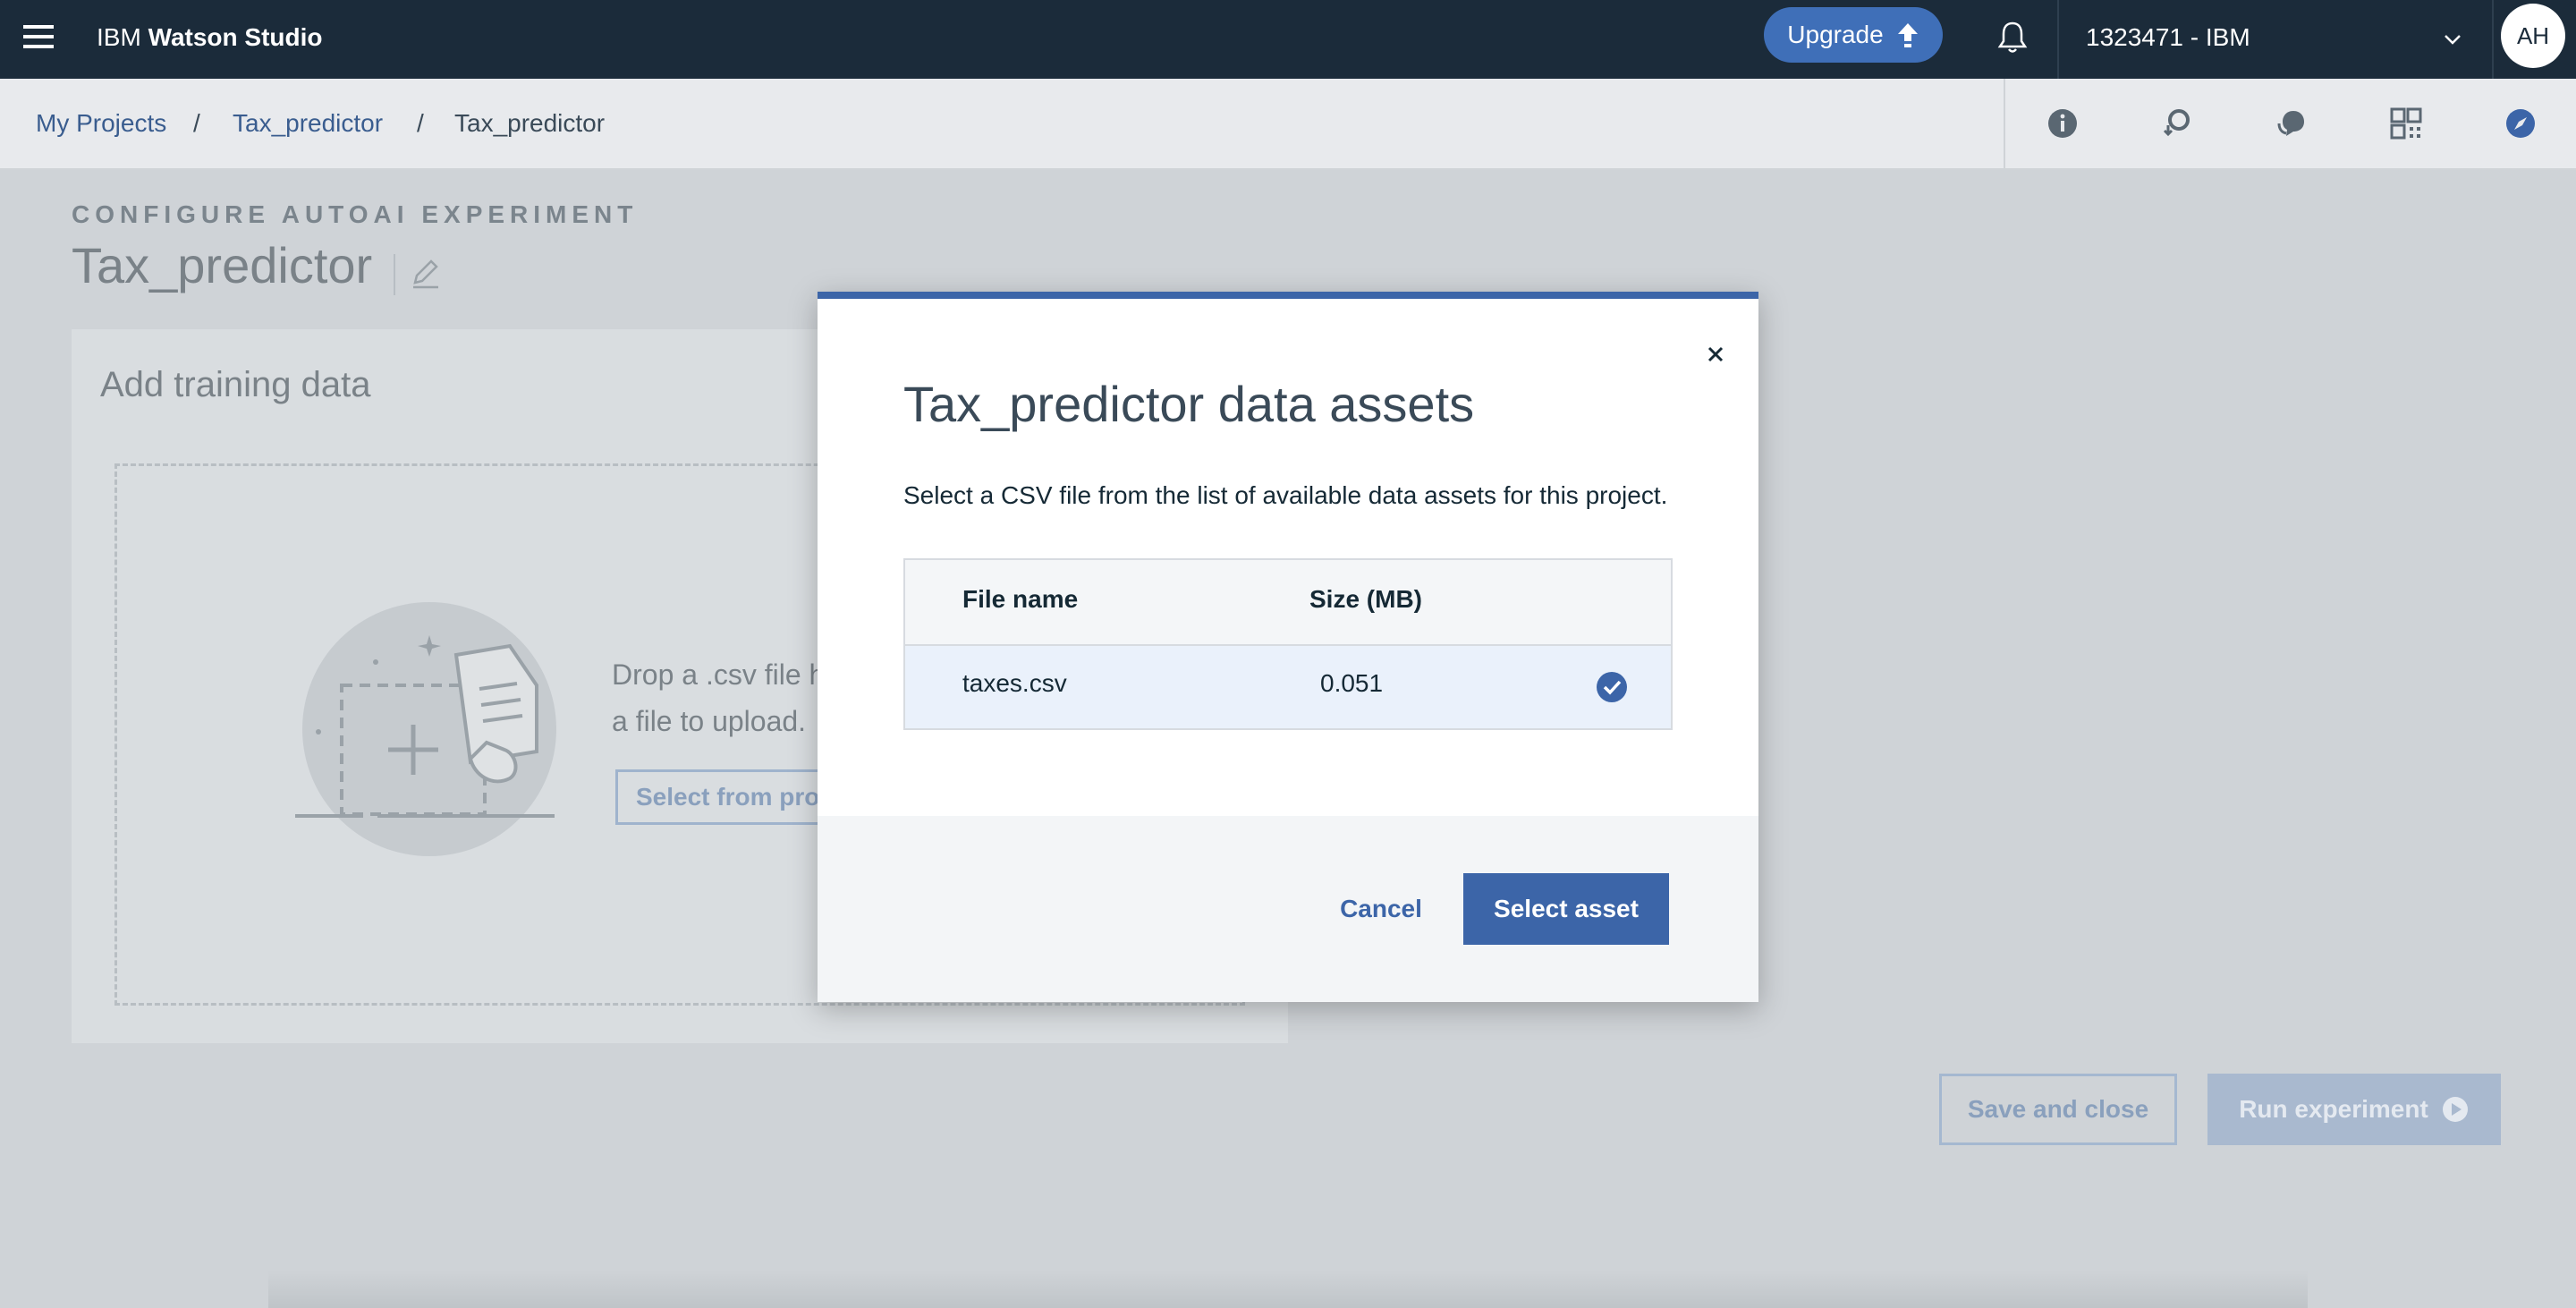 The width and height of the screenshot is (2576, 1308). I want to click on compass-icon, so click(2520, 124).